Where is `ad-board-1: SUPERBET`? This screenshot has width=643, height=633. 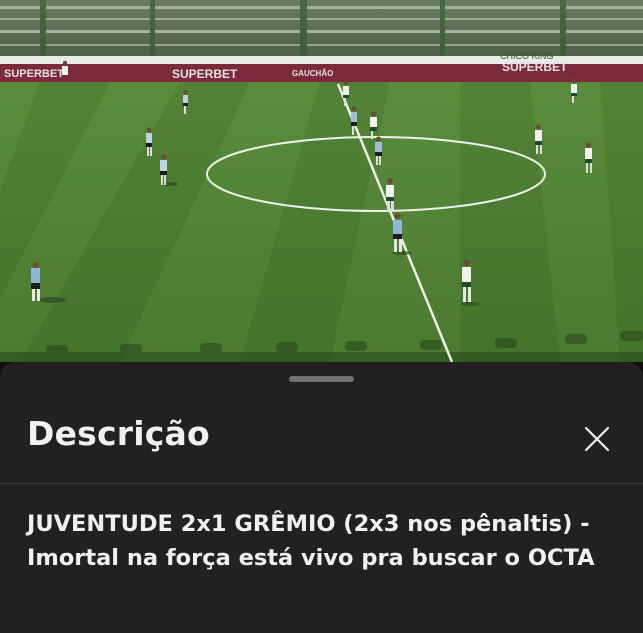
ad-board-1: SUPERBET is located at coordinates (34, 74).